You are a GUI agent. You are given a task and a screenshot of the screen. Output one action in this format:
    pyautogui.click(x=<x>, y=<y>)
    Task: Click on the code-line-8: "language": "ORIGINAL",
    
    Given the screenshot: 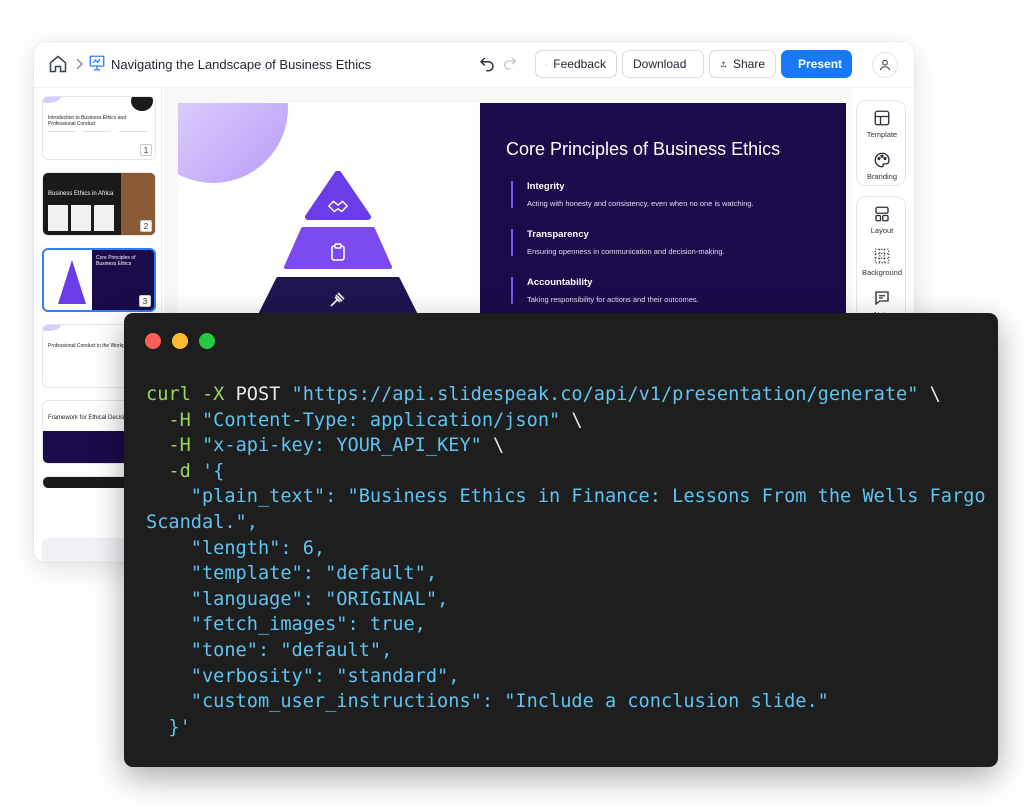 What is the action you would take?
    pyautogui.click(x=297, y=599)
    